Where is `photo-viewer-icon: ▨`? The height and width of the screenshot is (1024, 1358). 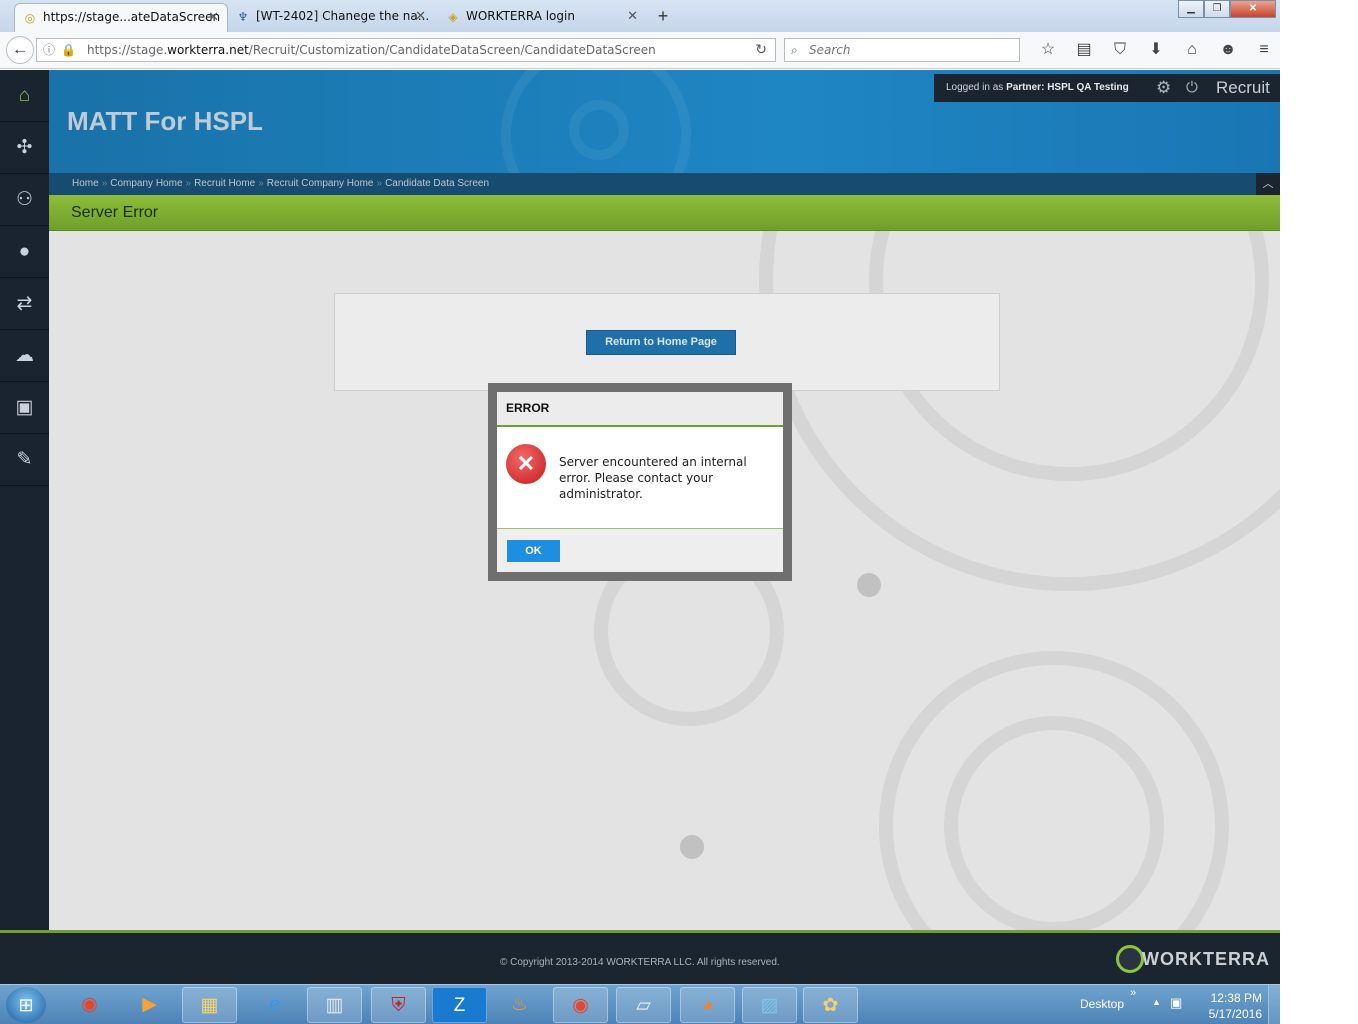
photo-viewer-icon: ▨ is located at coordinates (769, 1005).